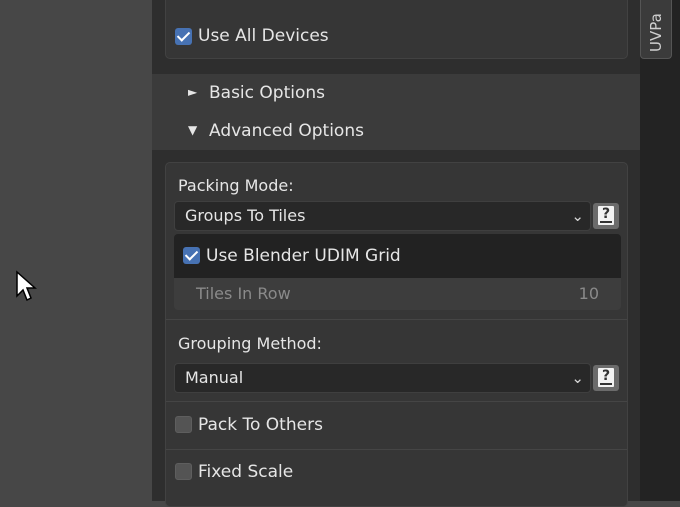 This screenshot has height=507, width=680. I want to click on basic-options-label: Basic Options, so click(267, 93).